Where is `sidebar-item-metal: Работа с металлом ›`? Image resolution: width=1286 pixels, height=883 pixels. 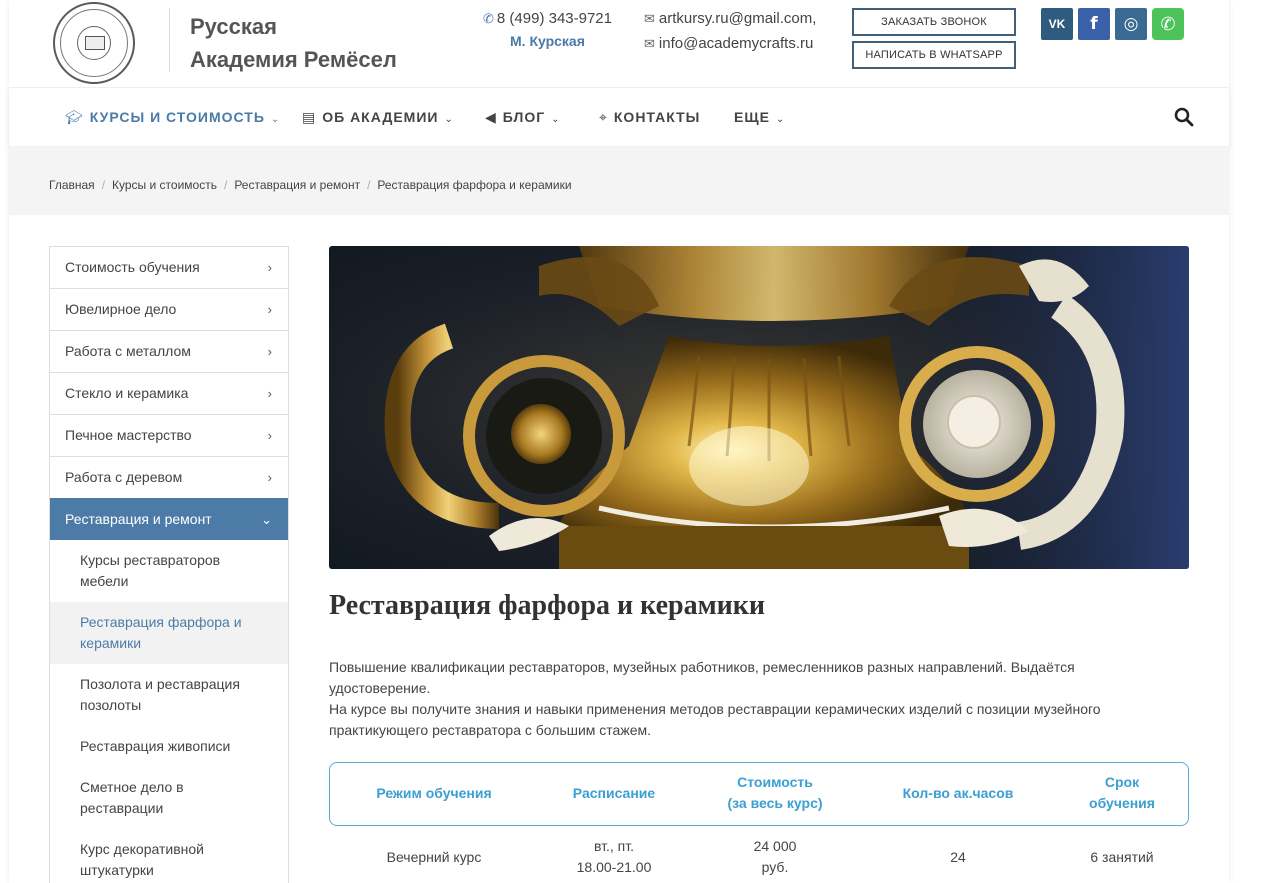 sidebar-item-metal: Работа с металлом › is located at coordinates (169, 351).